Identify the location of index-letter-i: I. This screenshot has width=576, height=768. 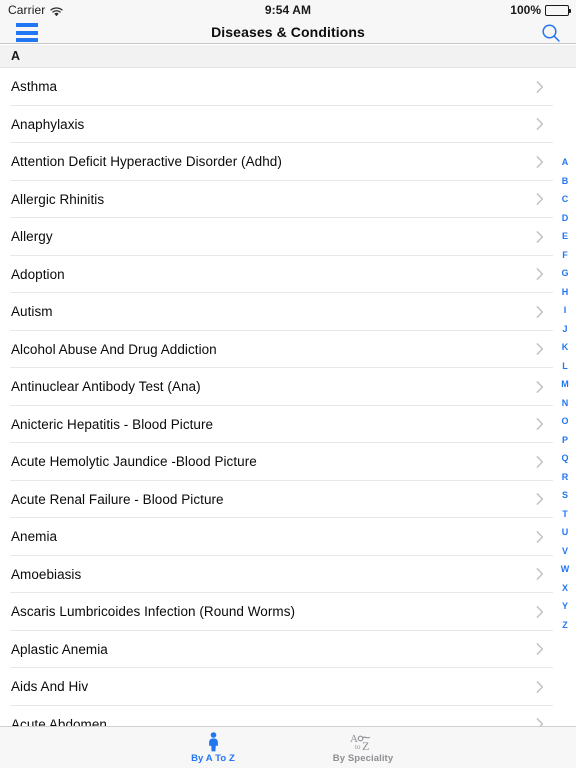
(565, 310).